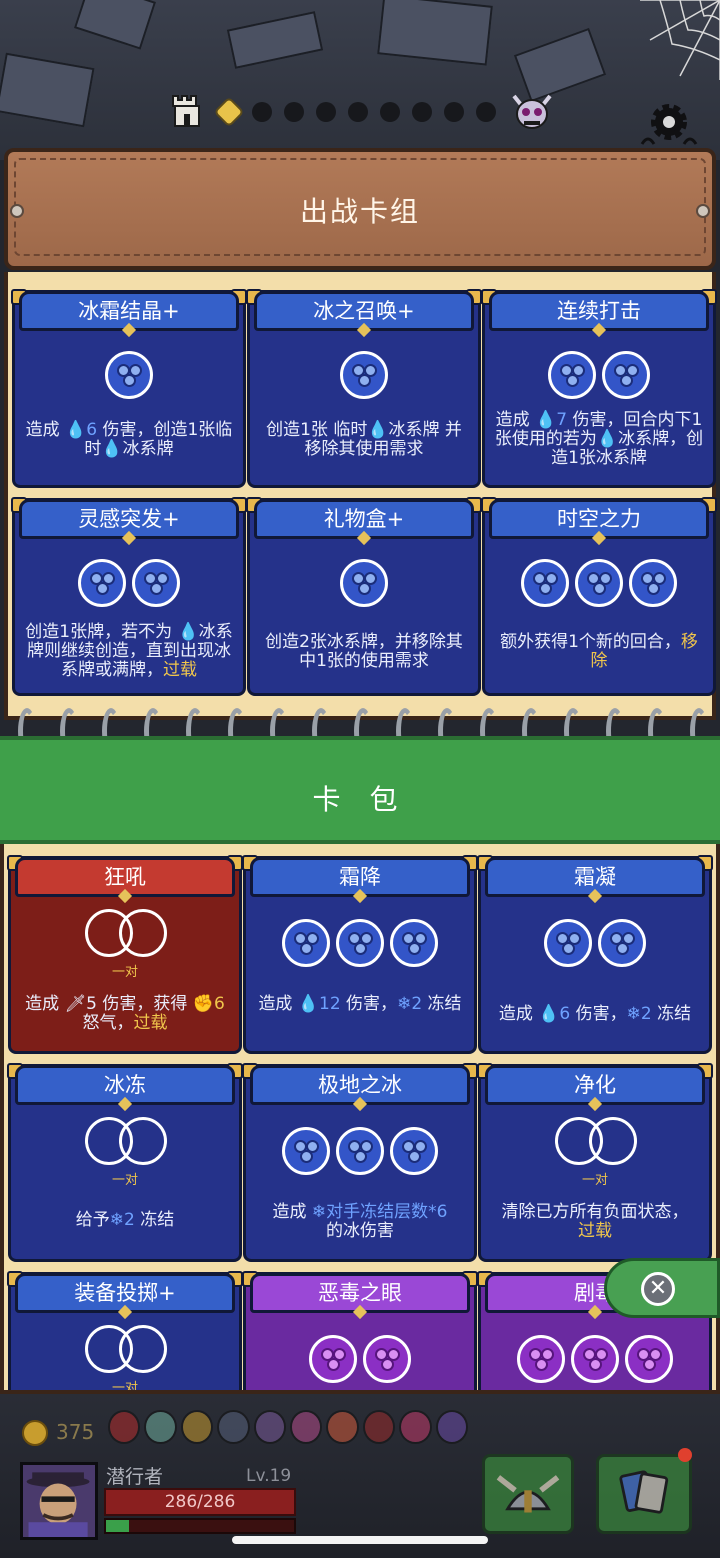 The width and height of the screenshot is (720, 1558). I want to click on card-description: 造成 💧12 伤害，❄2 冻结, so click(360, 1004).